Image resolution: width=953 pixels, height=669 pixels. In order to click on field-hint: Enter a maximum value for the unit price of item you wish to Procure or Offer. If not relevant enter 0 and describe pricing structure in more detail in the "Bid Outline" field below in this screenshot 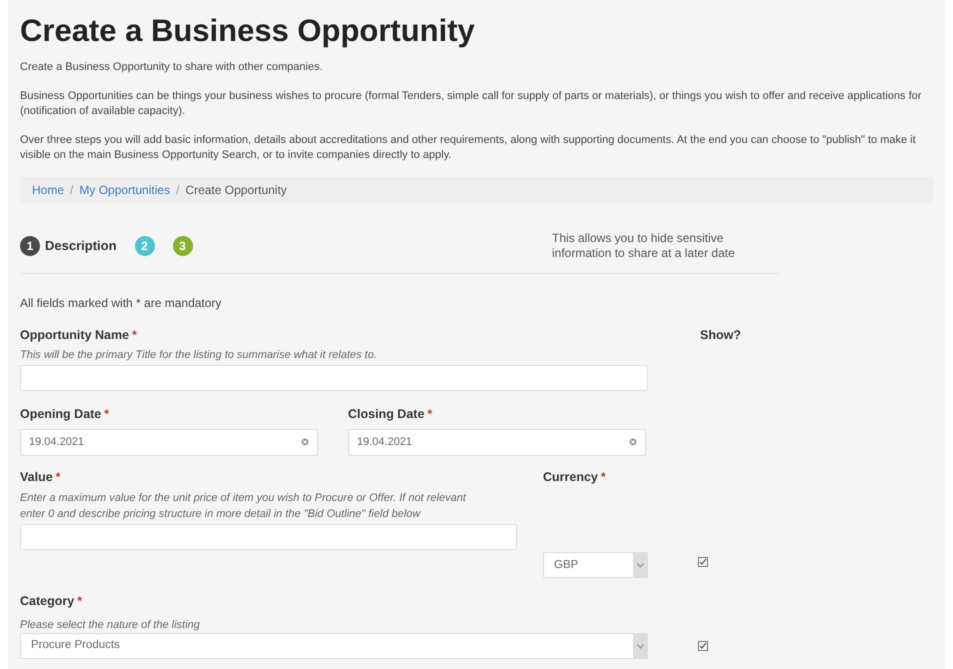, I will do `click(244, 506)`.